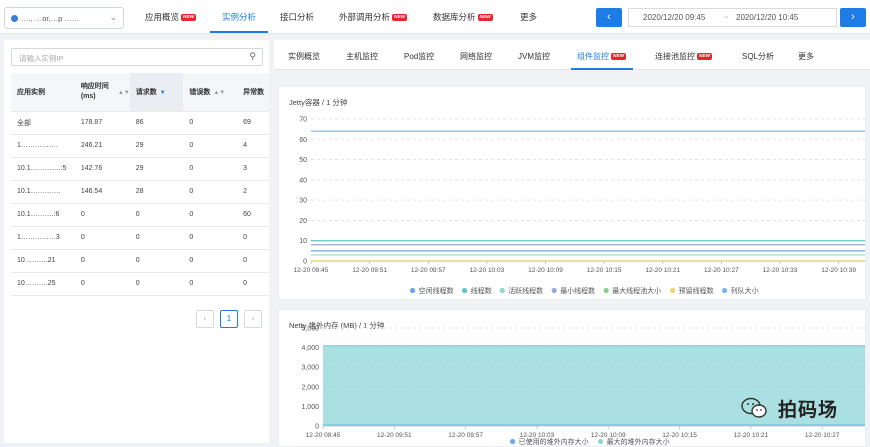 The height and width of the screenshot is (447, 870). What do you see at coordinates (481, 290) in the screenshot?
I see `legend-label: 线程数` at bounding box center [481, 290].